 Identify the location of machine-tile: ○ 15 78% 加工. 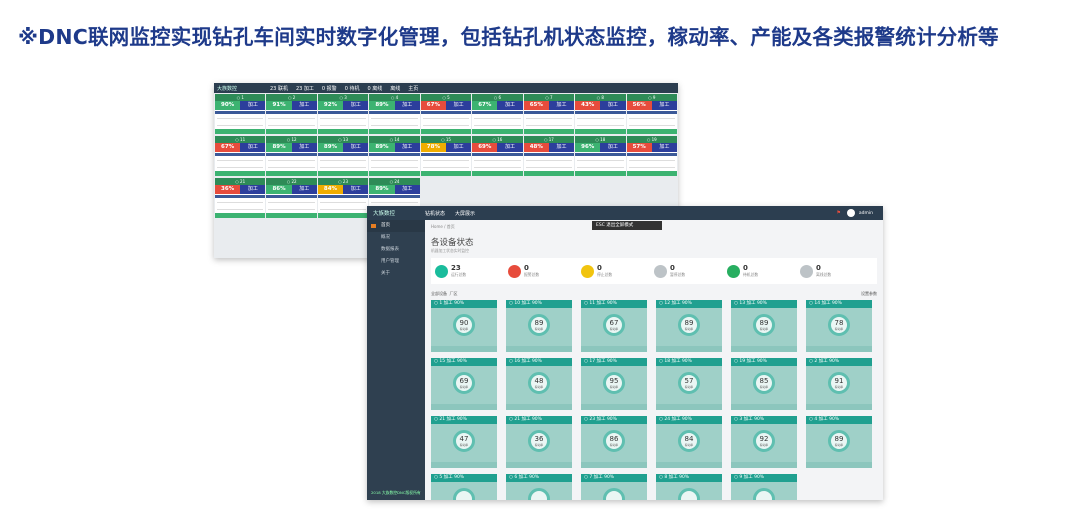
(446, 156).